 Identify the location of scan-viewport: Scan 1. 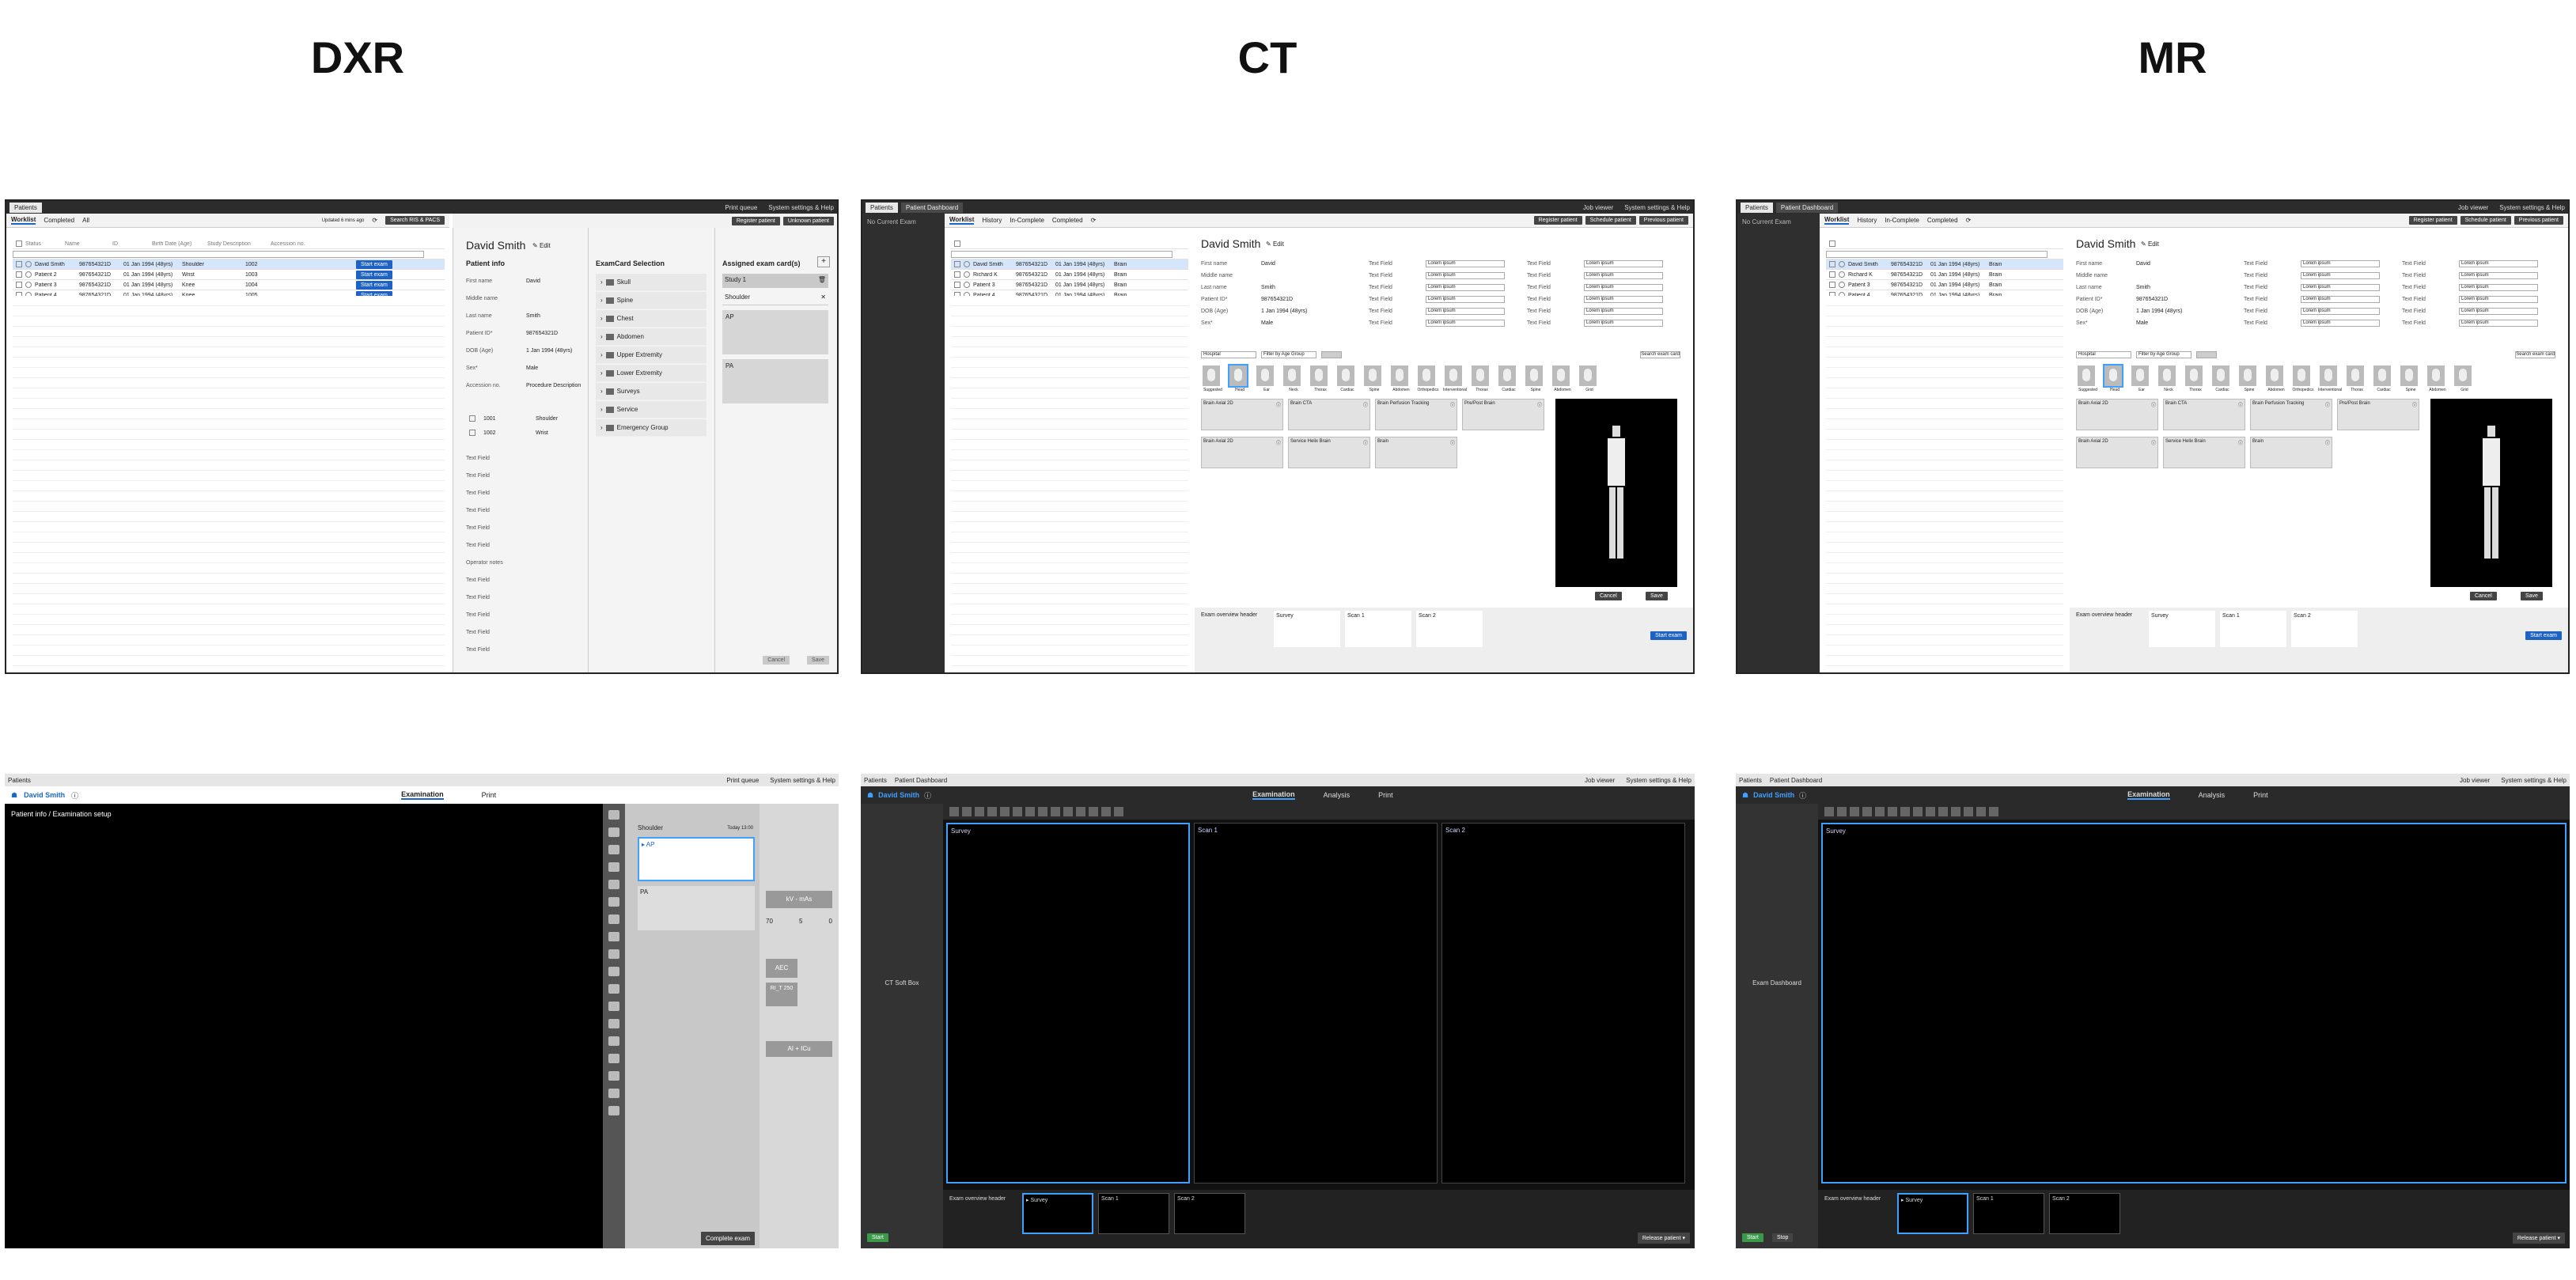
(1316, 1003).